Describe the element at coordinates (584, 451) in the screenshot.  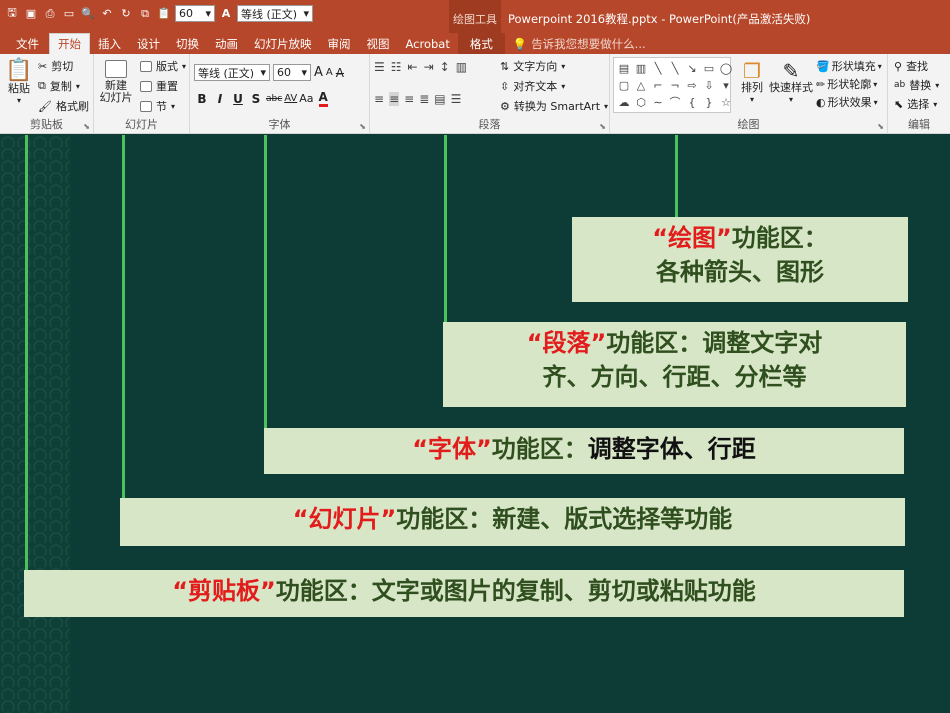
I see `callout-font: “字体”功能区：调整字体、行距` at that location.